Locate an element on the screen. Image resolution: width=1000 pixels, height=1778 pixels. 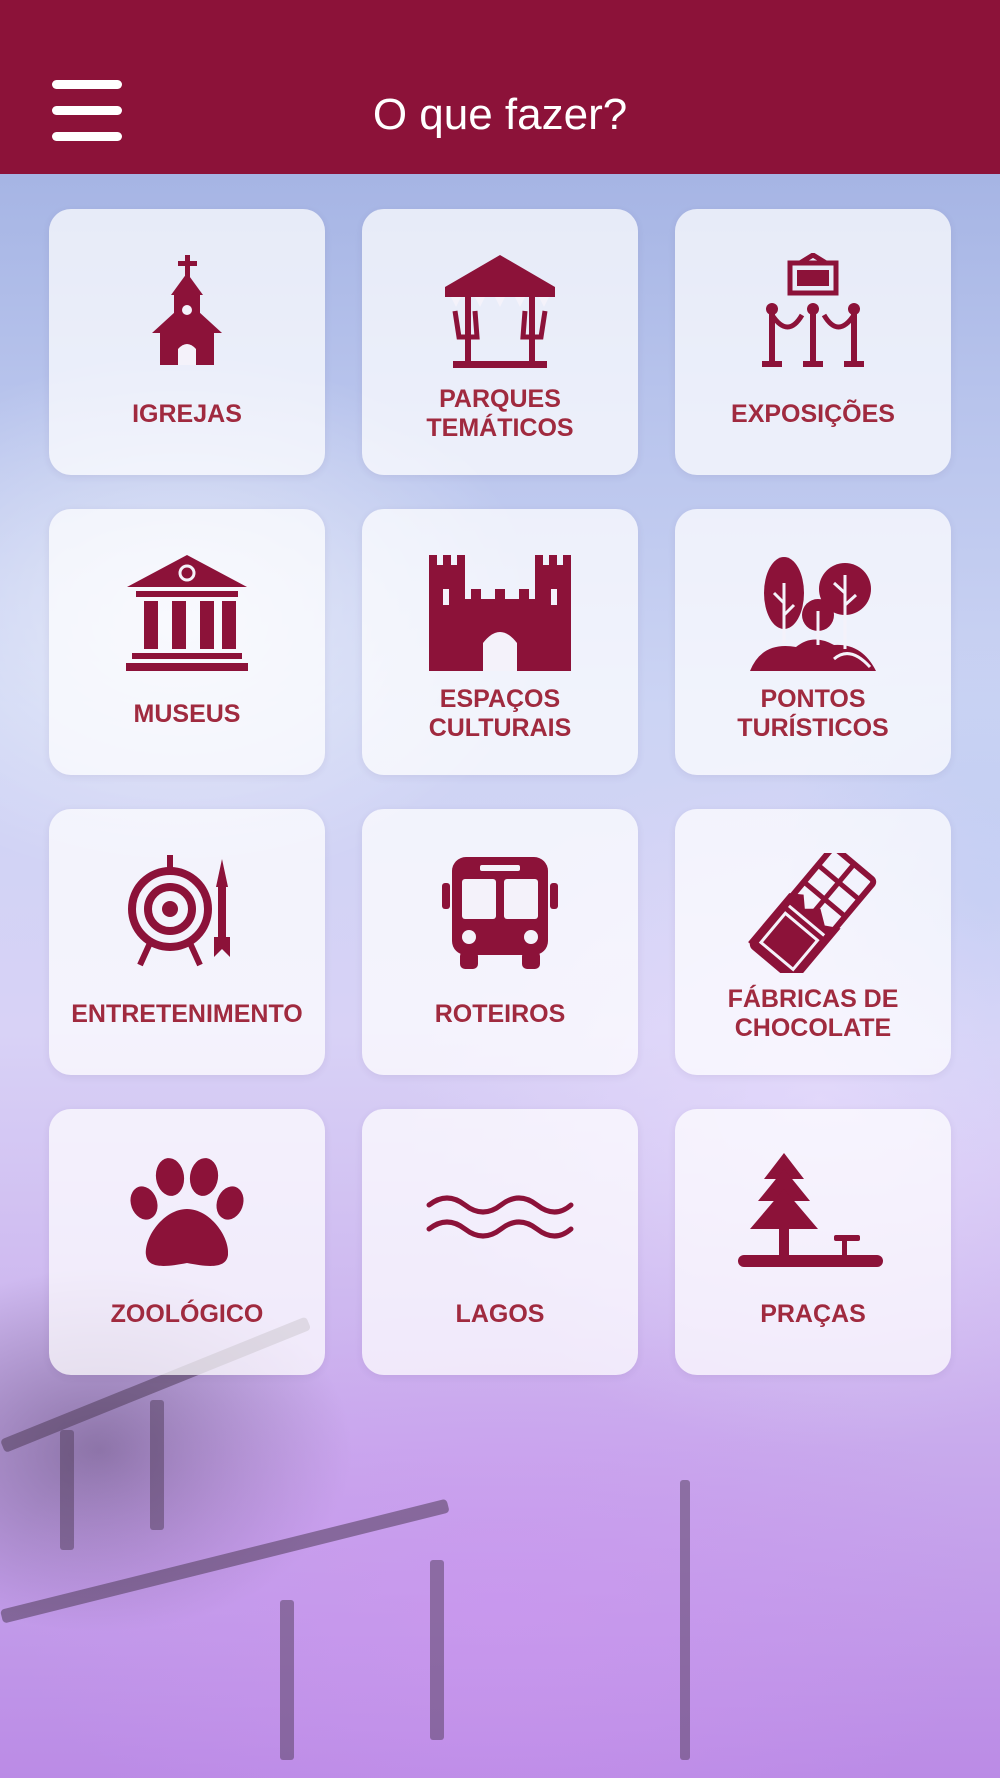
category-label: PONTOS TURÍSTICOS is located at coordinates (813, 713).